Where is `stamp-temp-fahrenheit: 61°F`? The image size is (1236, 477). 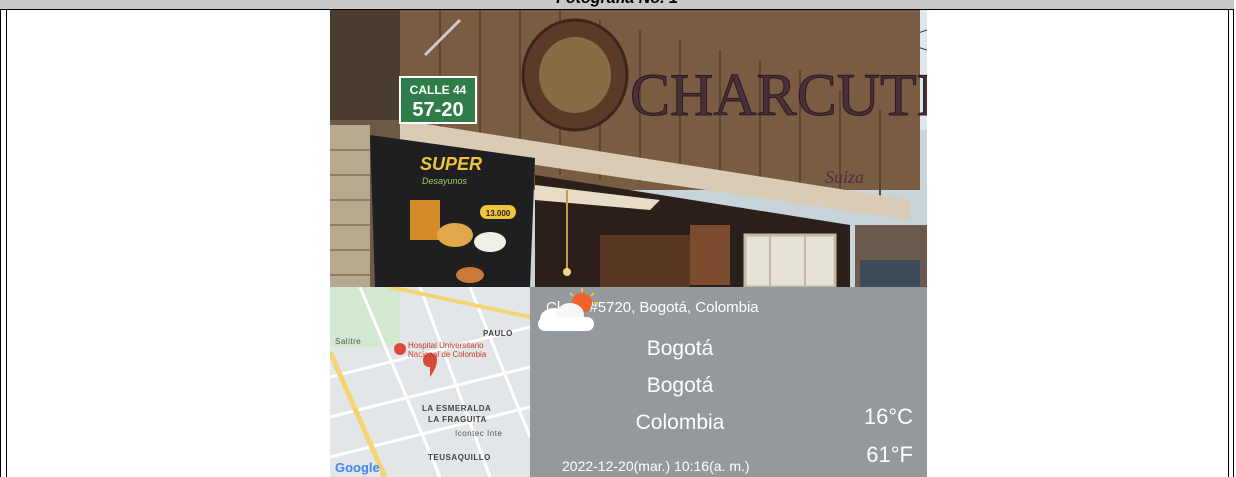
stamp-temp-fahrenheit: 61°F is located at coordinates (889, 454).